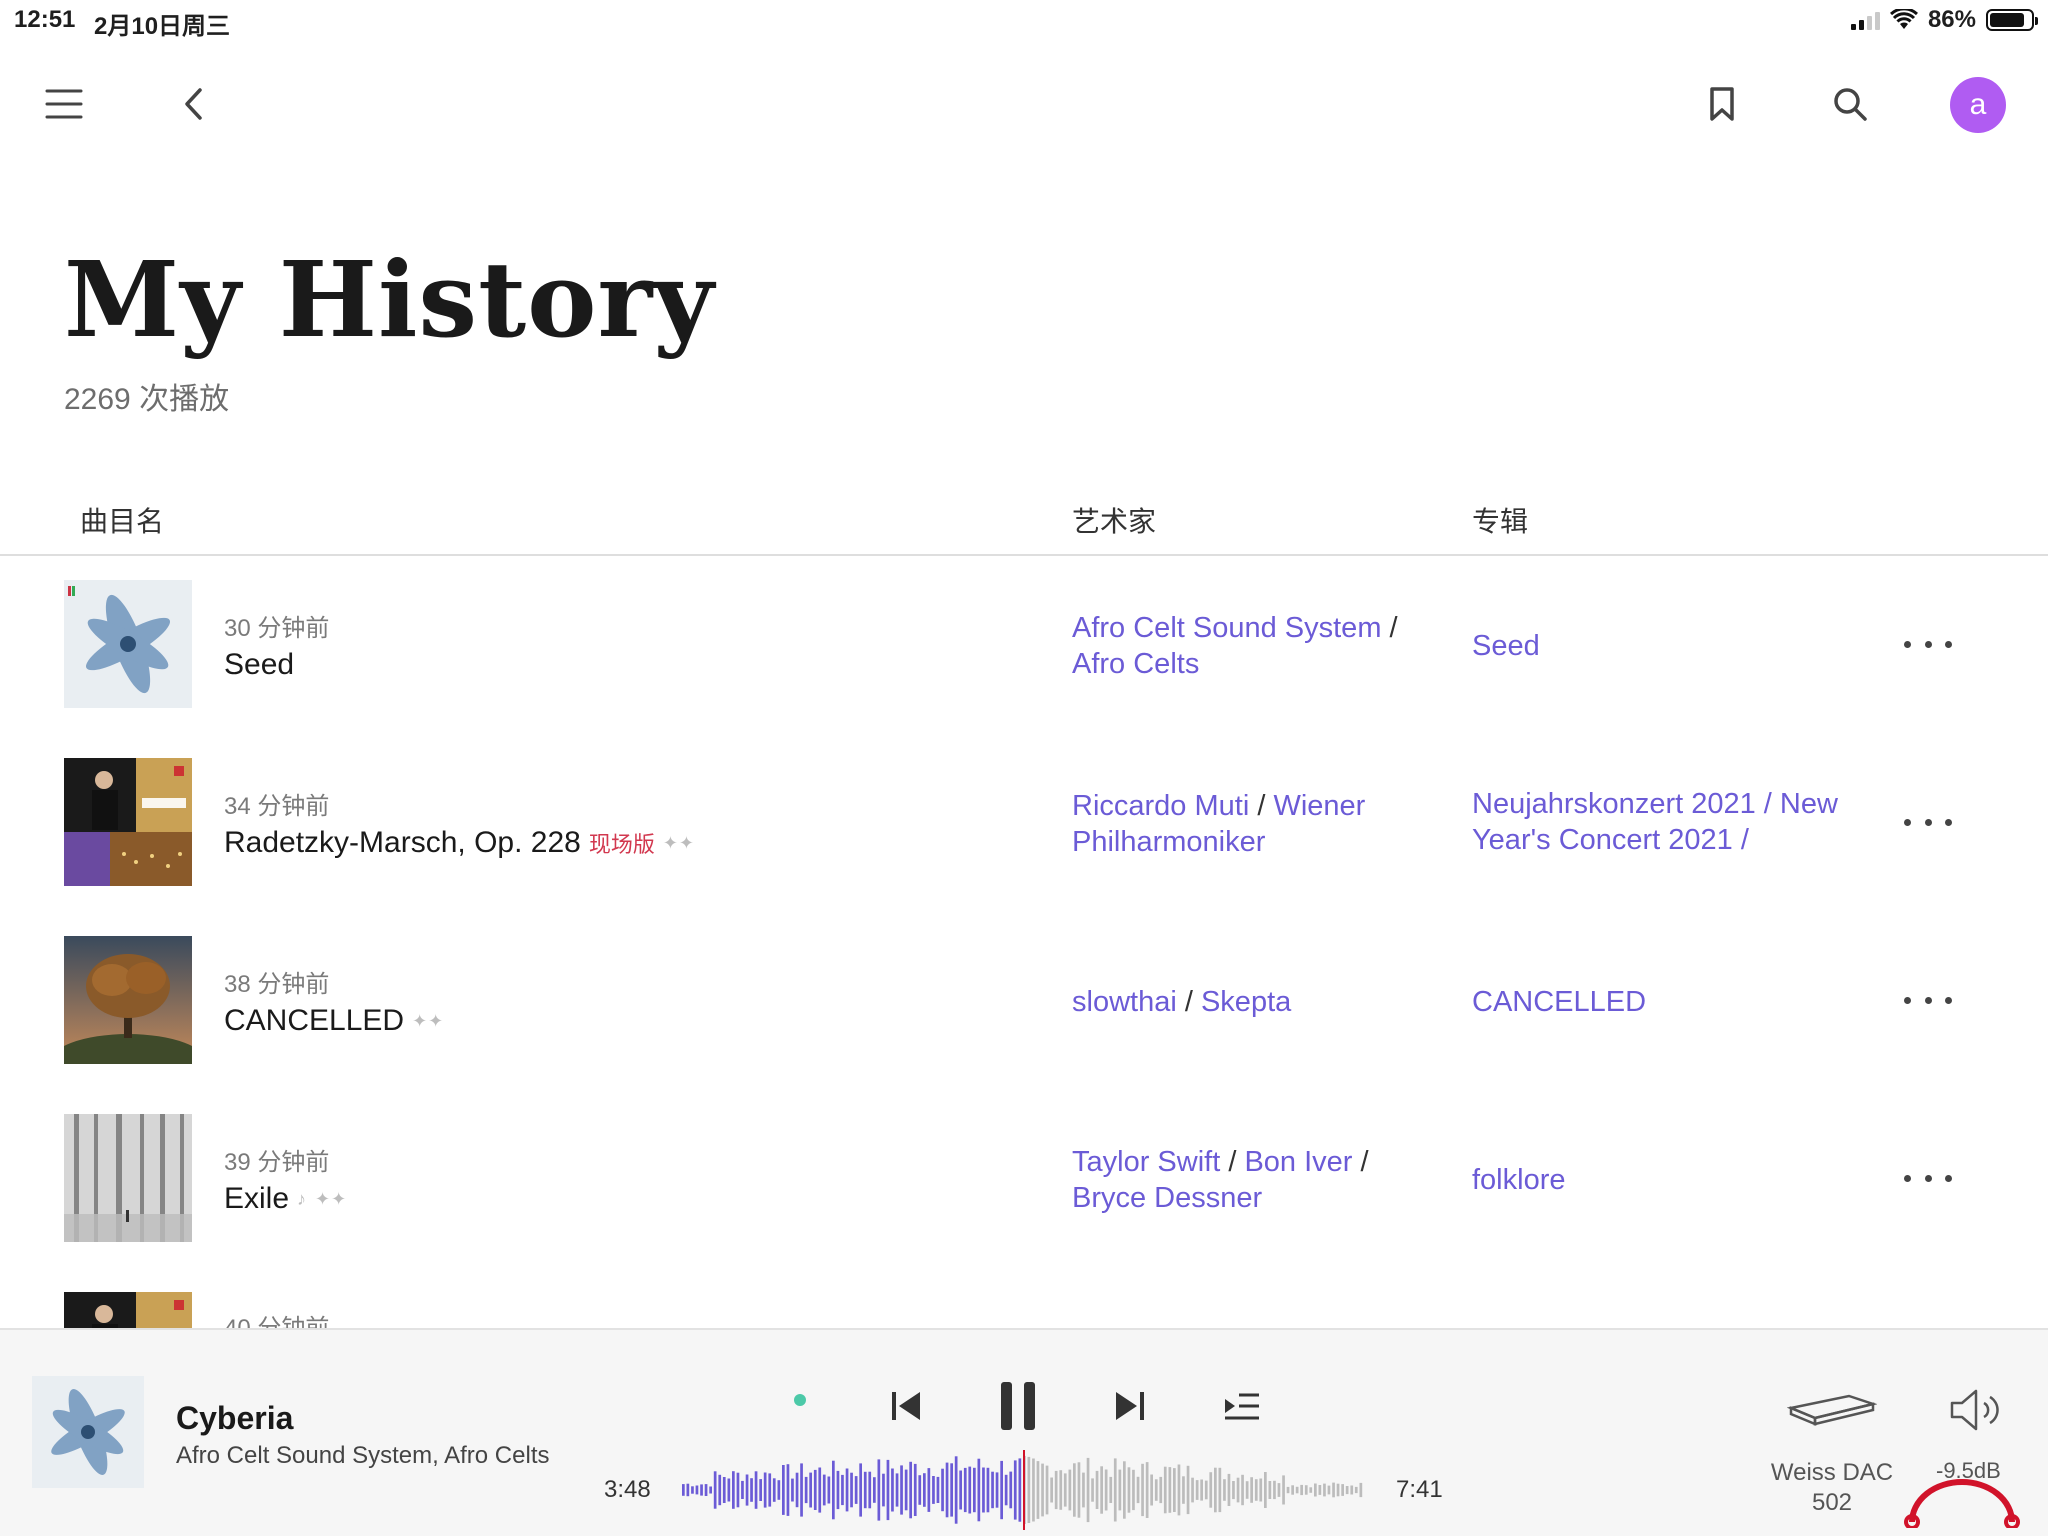 This screenshot has height=1536, width=2048. I want to click on track-name: Radetzky-Marsch, Op. 228, so click(402, 843).